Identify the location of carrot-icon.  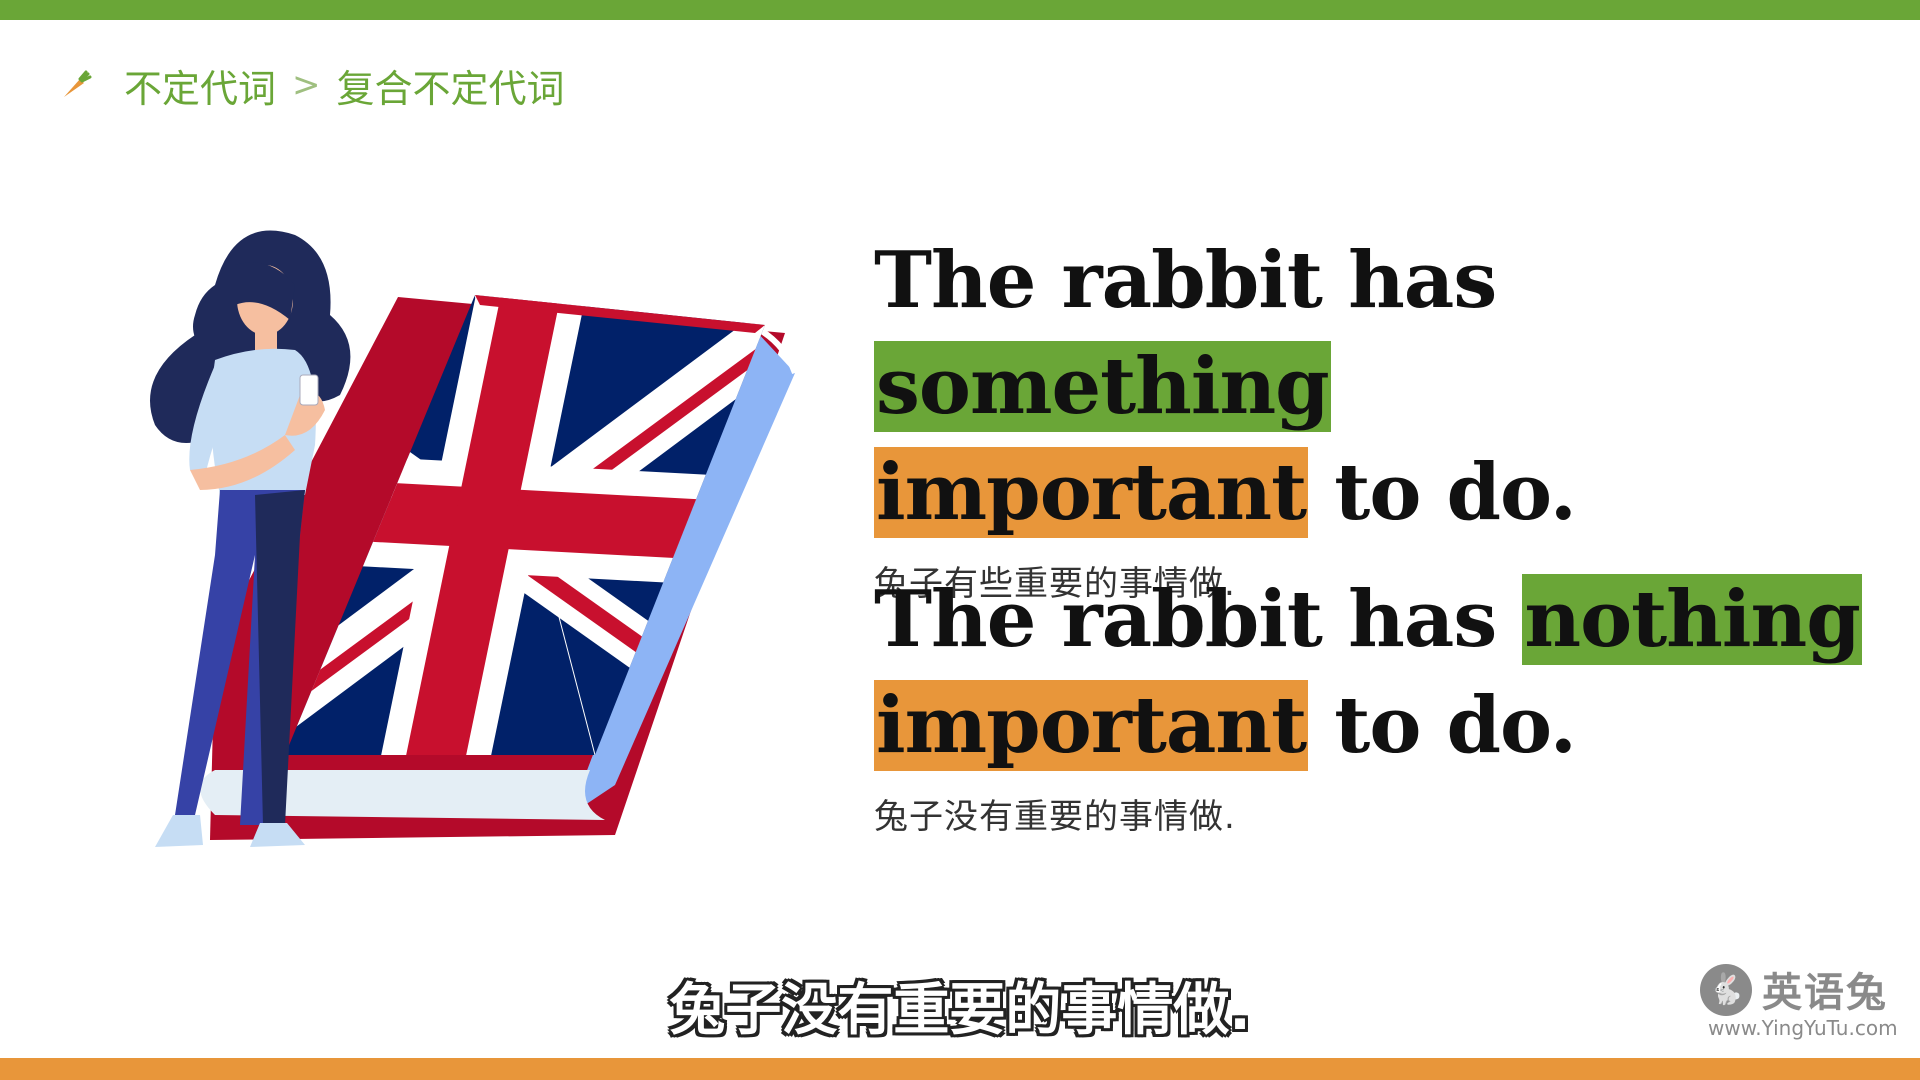
(78, 83).